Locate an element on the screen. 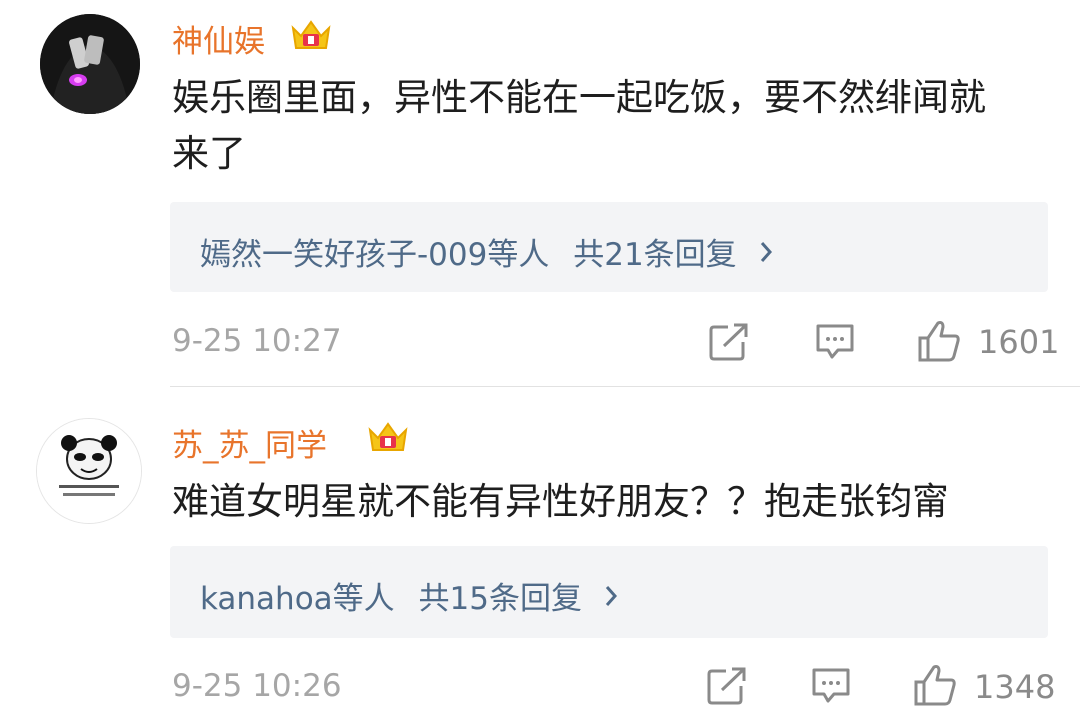  comment-text: 难道女明星就不能有异性好朋友？？抱走张钧甯 is located at coordinates (560, 501).